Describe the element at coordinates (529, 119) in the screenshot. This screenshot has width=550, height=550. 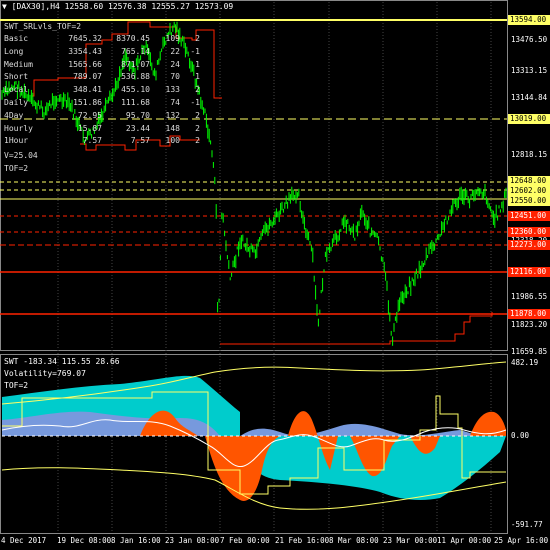
I see `price-tag: 13019.00` at that location.